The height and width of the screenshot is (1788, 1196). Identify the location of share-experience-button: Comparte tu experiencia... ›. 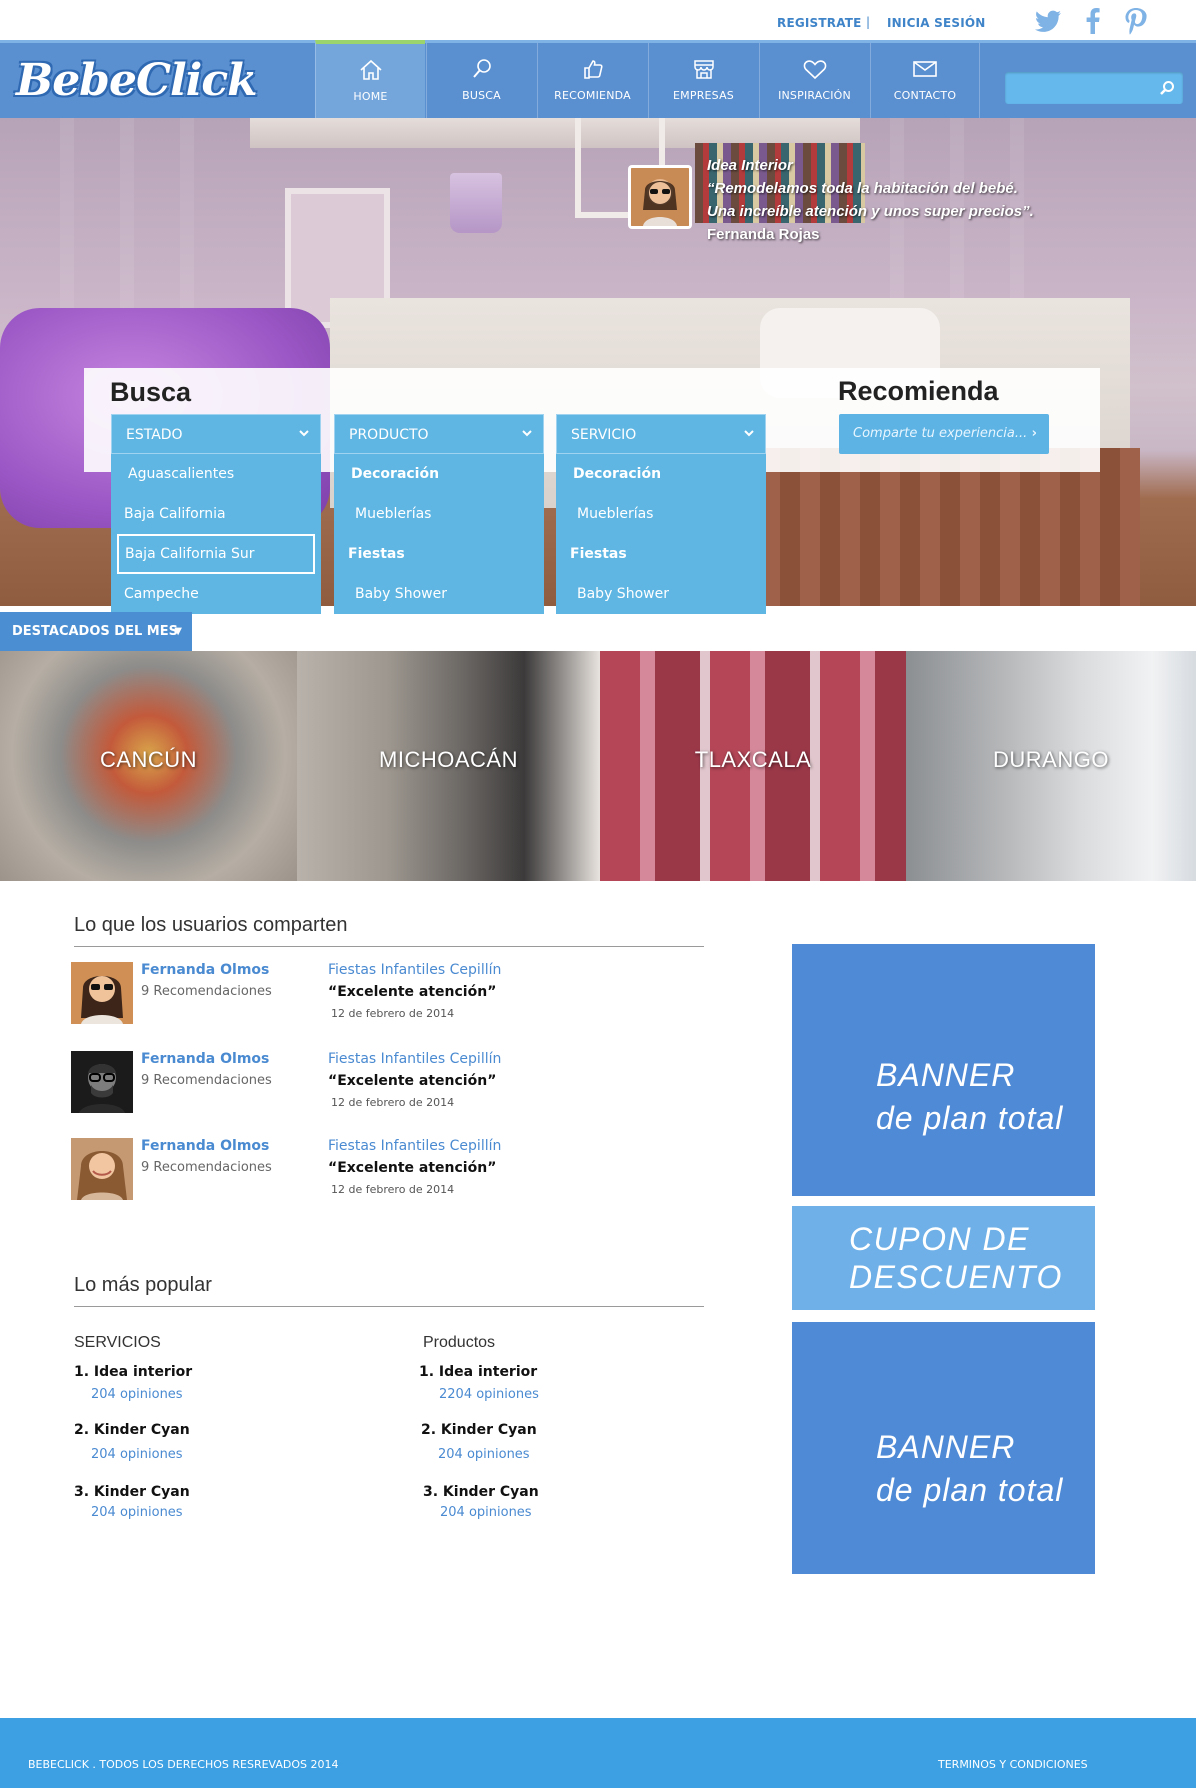
(944, 434).